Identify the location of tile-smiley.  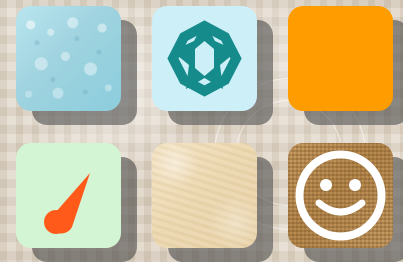
(340, 195).